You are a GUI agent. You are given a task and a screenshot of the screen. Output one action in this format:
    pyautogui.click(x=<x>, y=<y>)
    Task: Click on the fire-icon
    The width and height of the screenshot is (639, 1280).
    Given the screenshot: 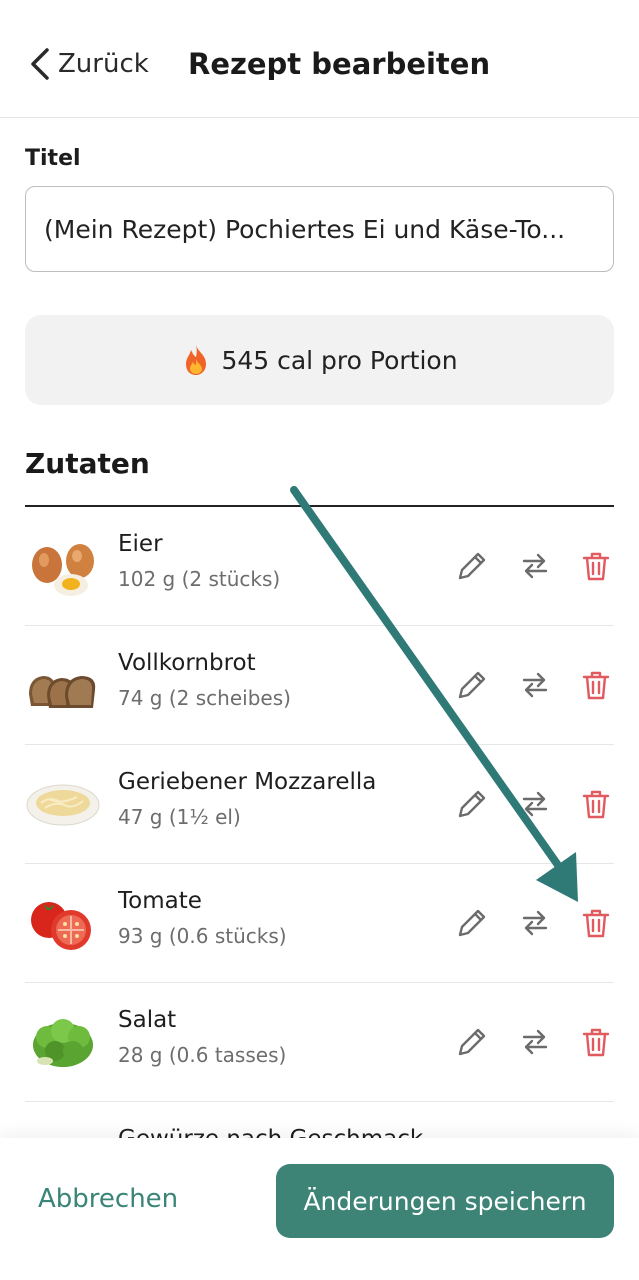 What is the action you would take?
    pyautogui.click(x=196, y=360)
    